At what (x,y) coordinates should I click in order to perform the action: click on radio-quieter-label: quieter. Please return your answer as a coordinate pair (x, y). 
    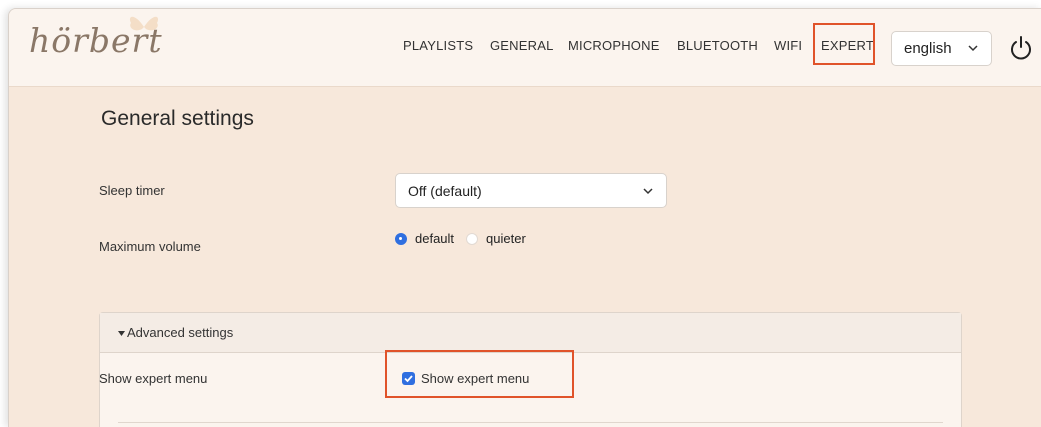
    Looking at the image, I should click on (506, 238).